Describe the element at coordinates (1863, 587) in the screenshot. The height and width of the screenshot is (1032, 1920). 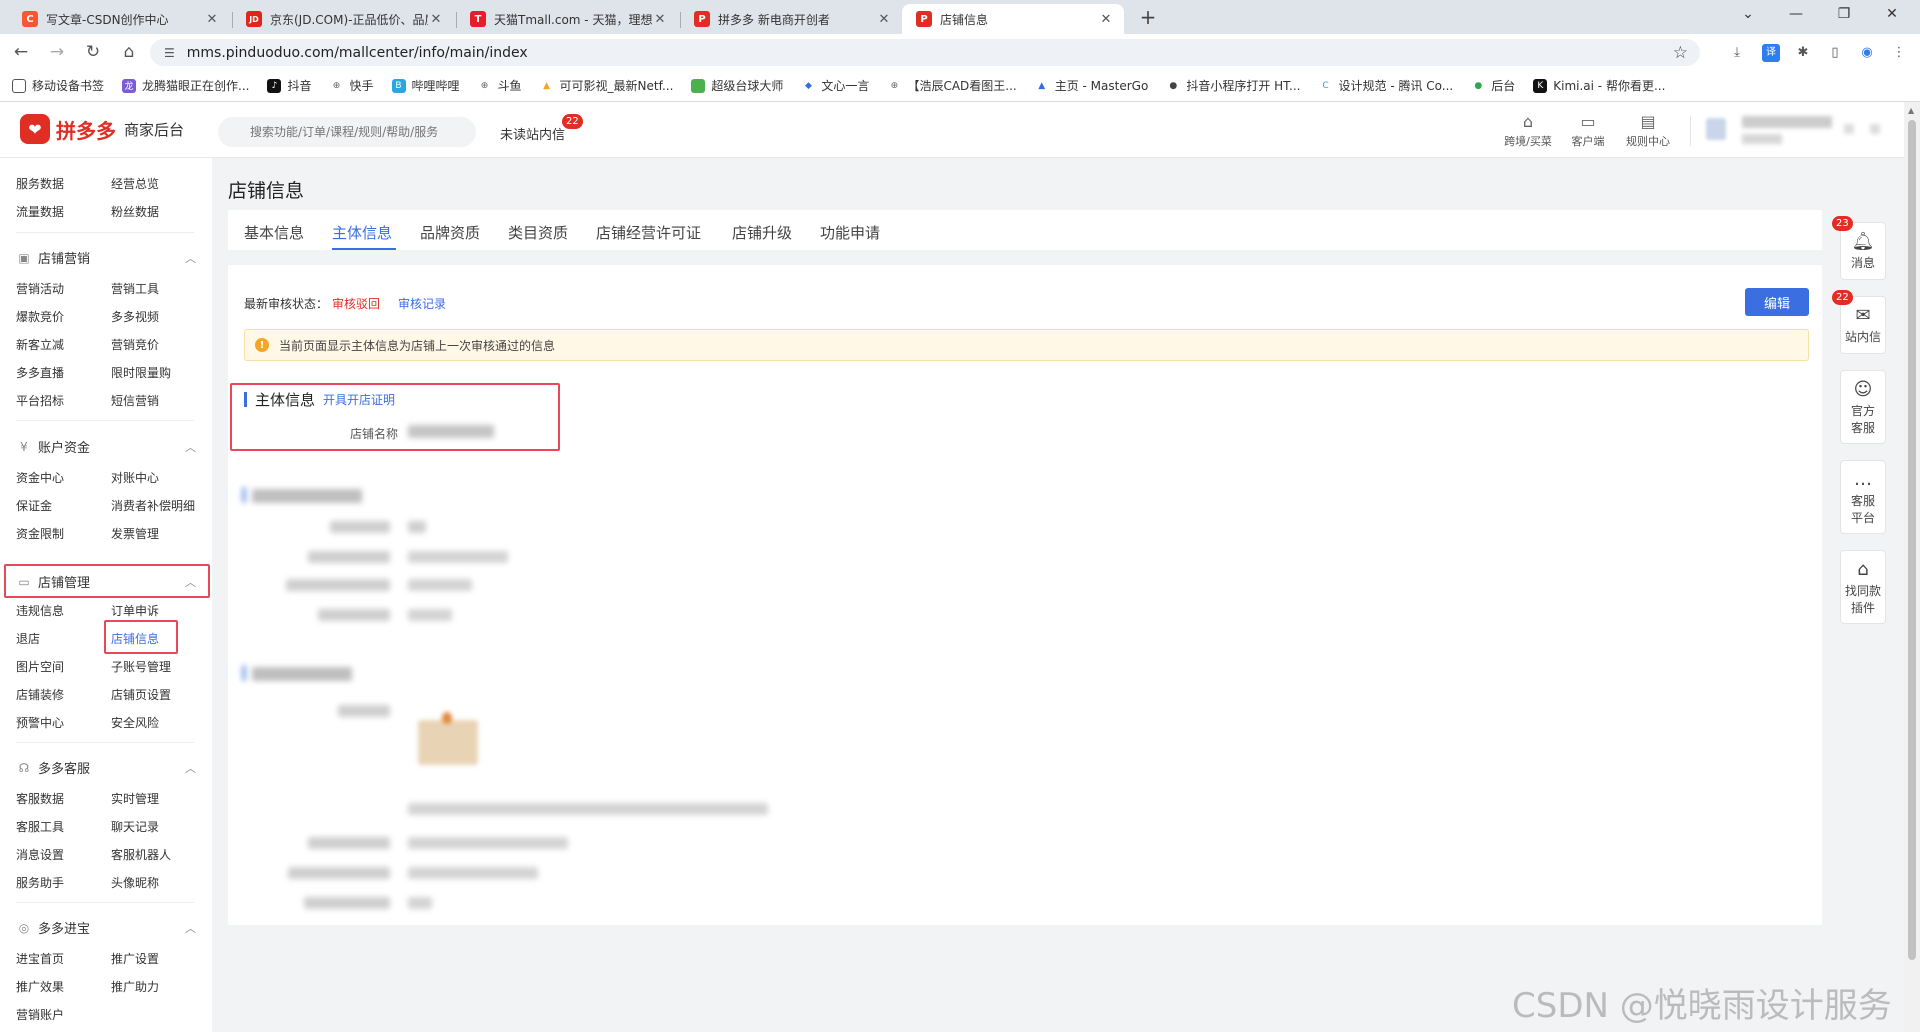
I see `float-find-same-plugin-button: ⌂ 找同款插件` at that location.